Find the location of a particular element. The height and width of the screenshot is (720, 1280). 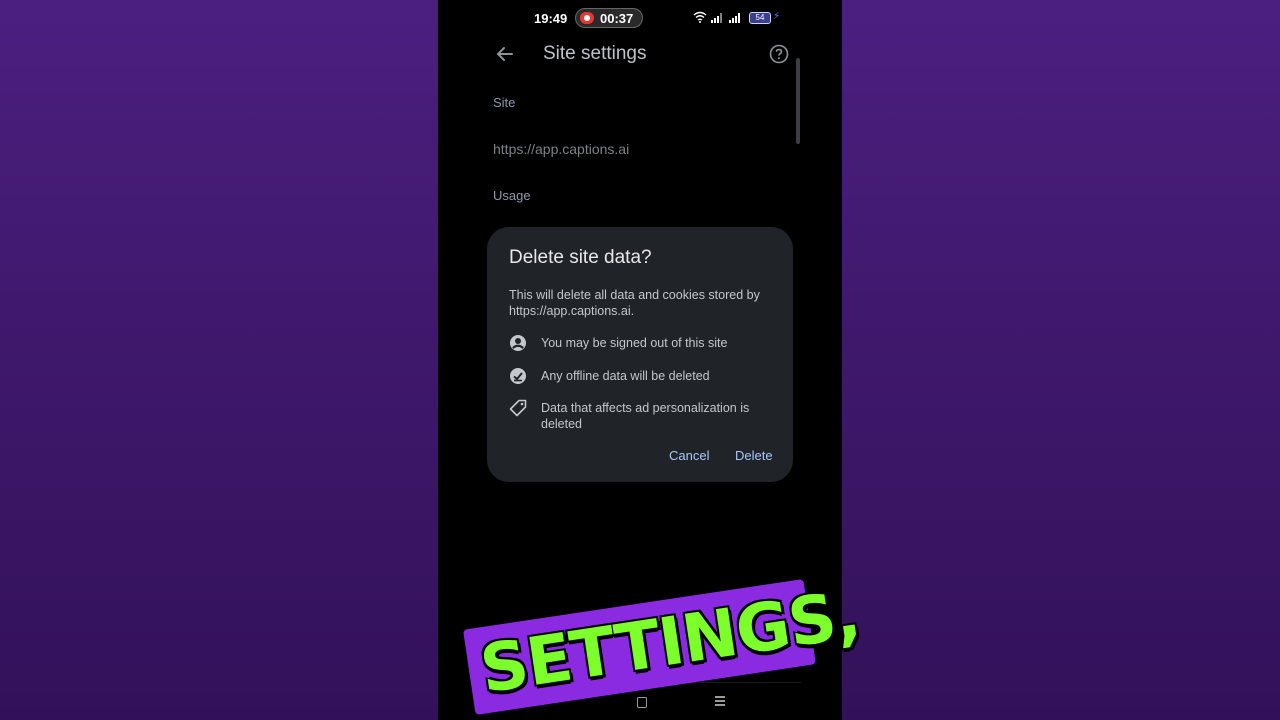

bullet-text: You may be signed out of this site is located at coordinates (634, 343).